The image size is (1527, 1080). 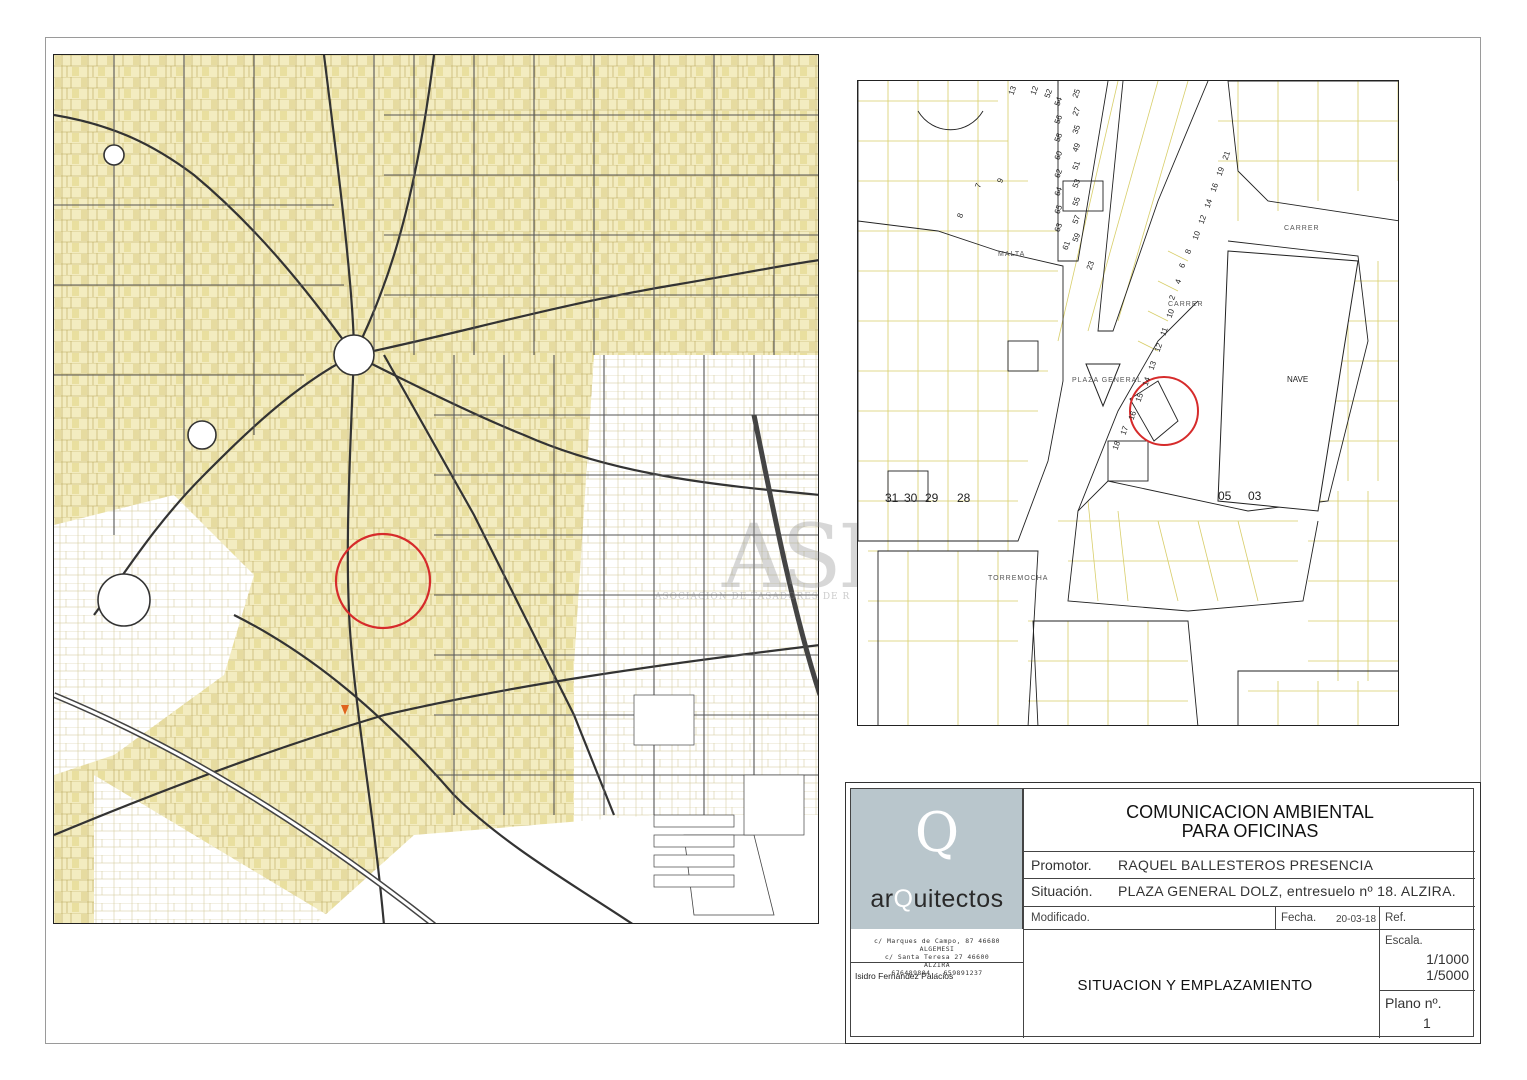 I want to click on promotor-label: Promotor., so click(x=1061, y=865).